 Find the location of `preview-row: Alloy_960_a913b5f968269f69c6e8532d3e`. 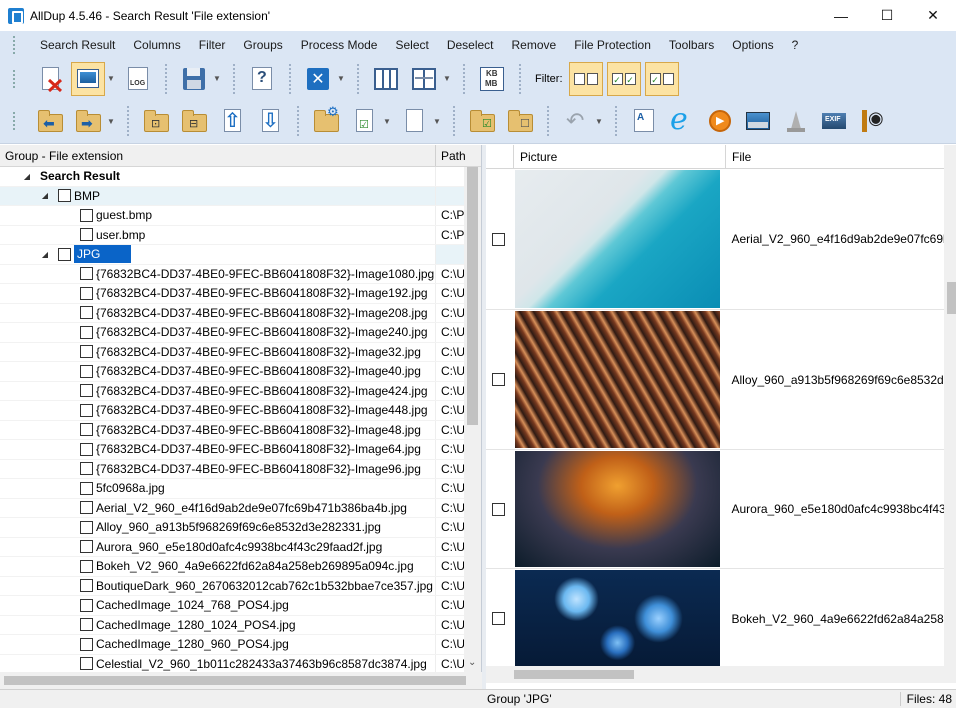

preview-row: Alloy_960_a913b5f968269f69c6e8532d3e is located at coordinates (715, 380).